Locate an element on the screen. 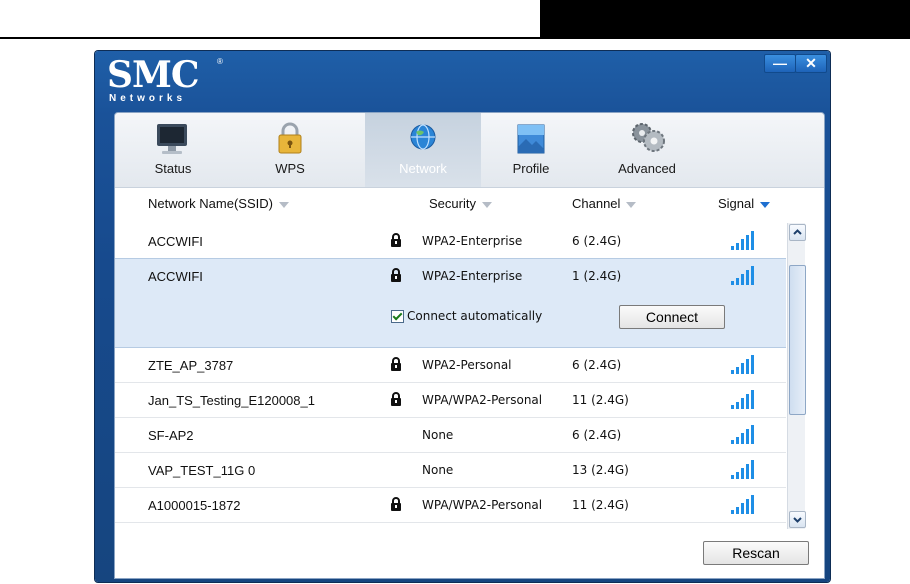  network-row: ZTE_AP_3787 WPA2-Personal 6 (2.4G) is located at coordinates (450, 365).